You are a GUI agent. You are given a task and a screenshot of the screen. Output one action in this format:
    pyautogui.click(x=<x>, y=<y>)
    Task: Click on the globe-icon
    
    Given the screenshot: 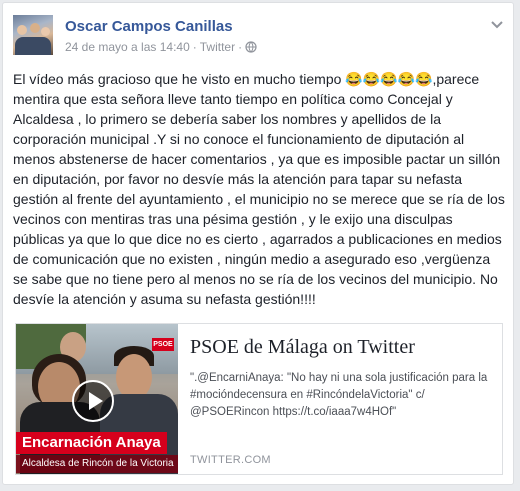 What is the action you would take?
    pyautogui.click(x=251, y=47)
    